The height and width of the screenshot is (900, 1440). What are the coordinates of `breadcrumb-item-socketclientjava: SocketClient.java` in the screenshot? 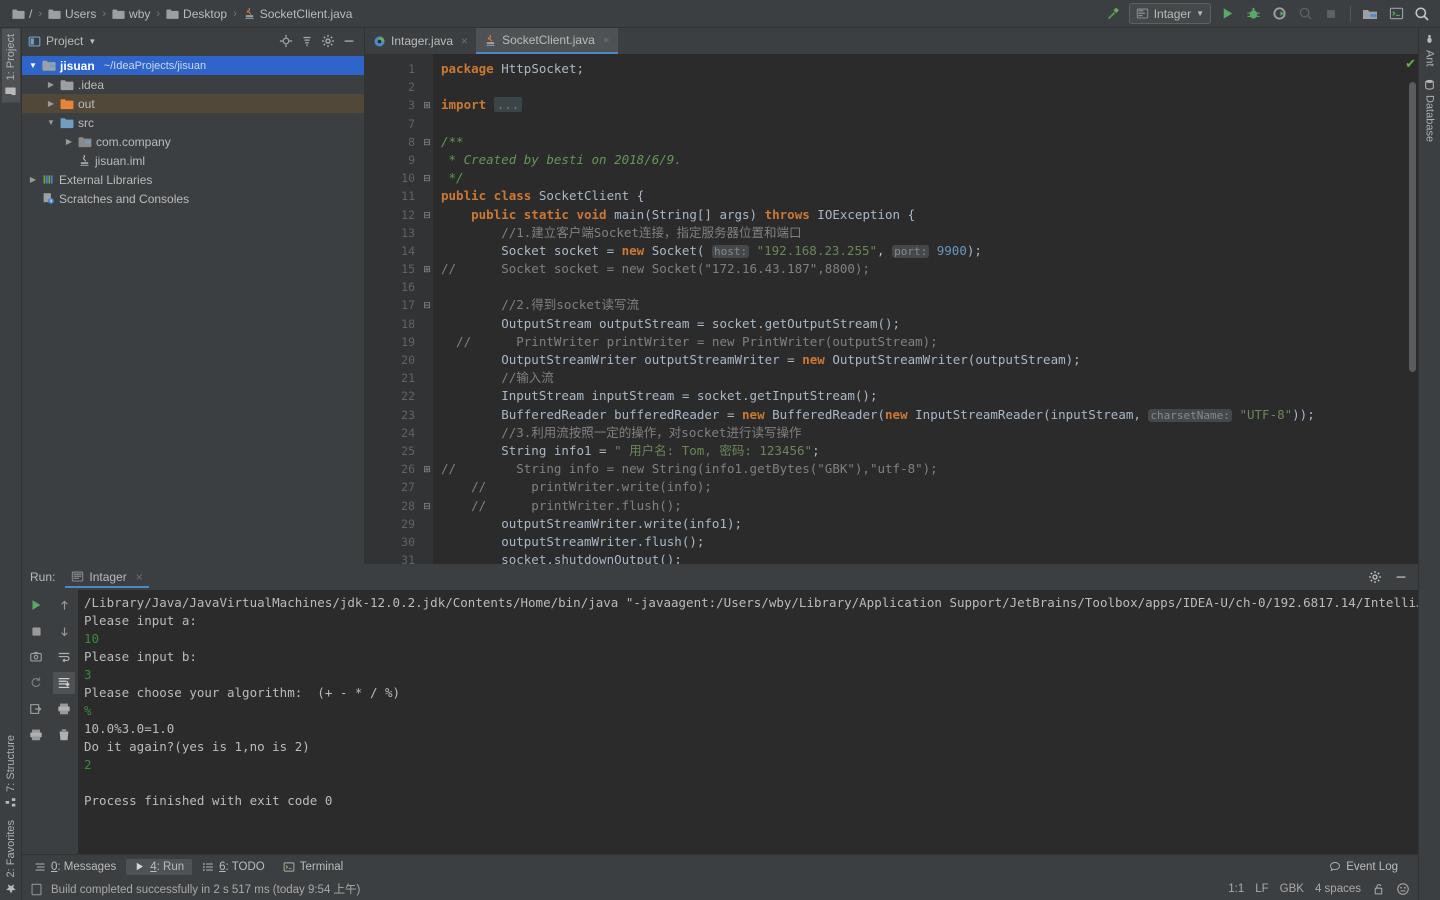 It's located at (298, 14).